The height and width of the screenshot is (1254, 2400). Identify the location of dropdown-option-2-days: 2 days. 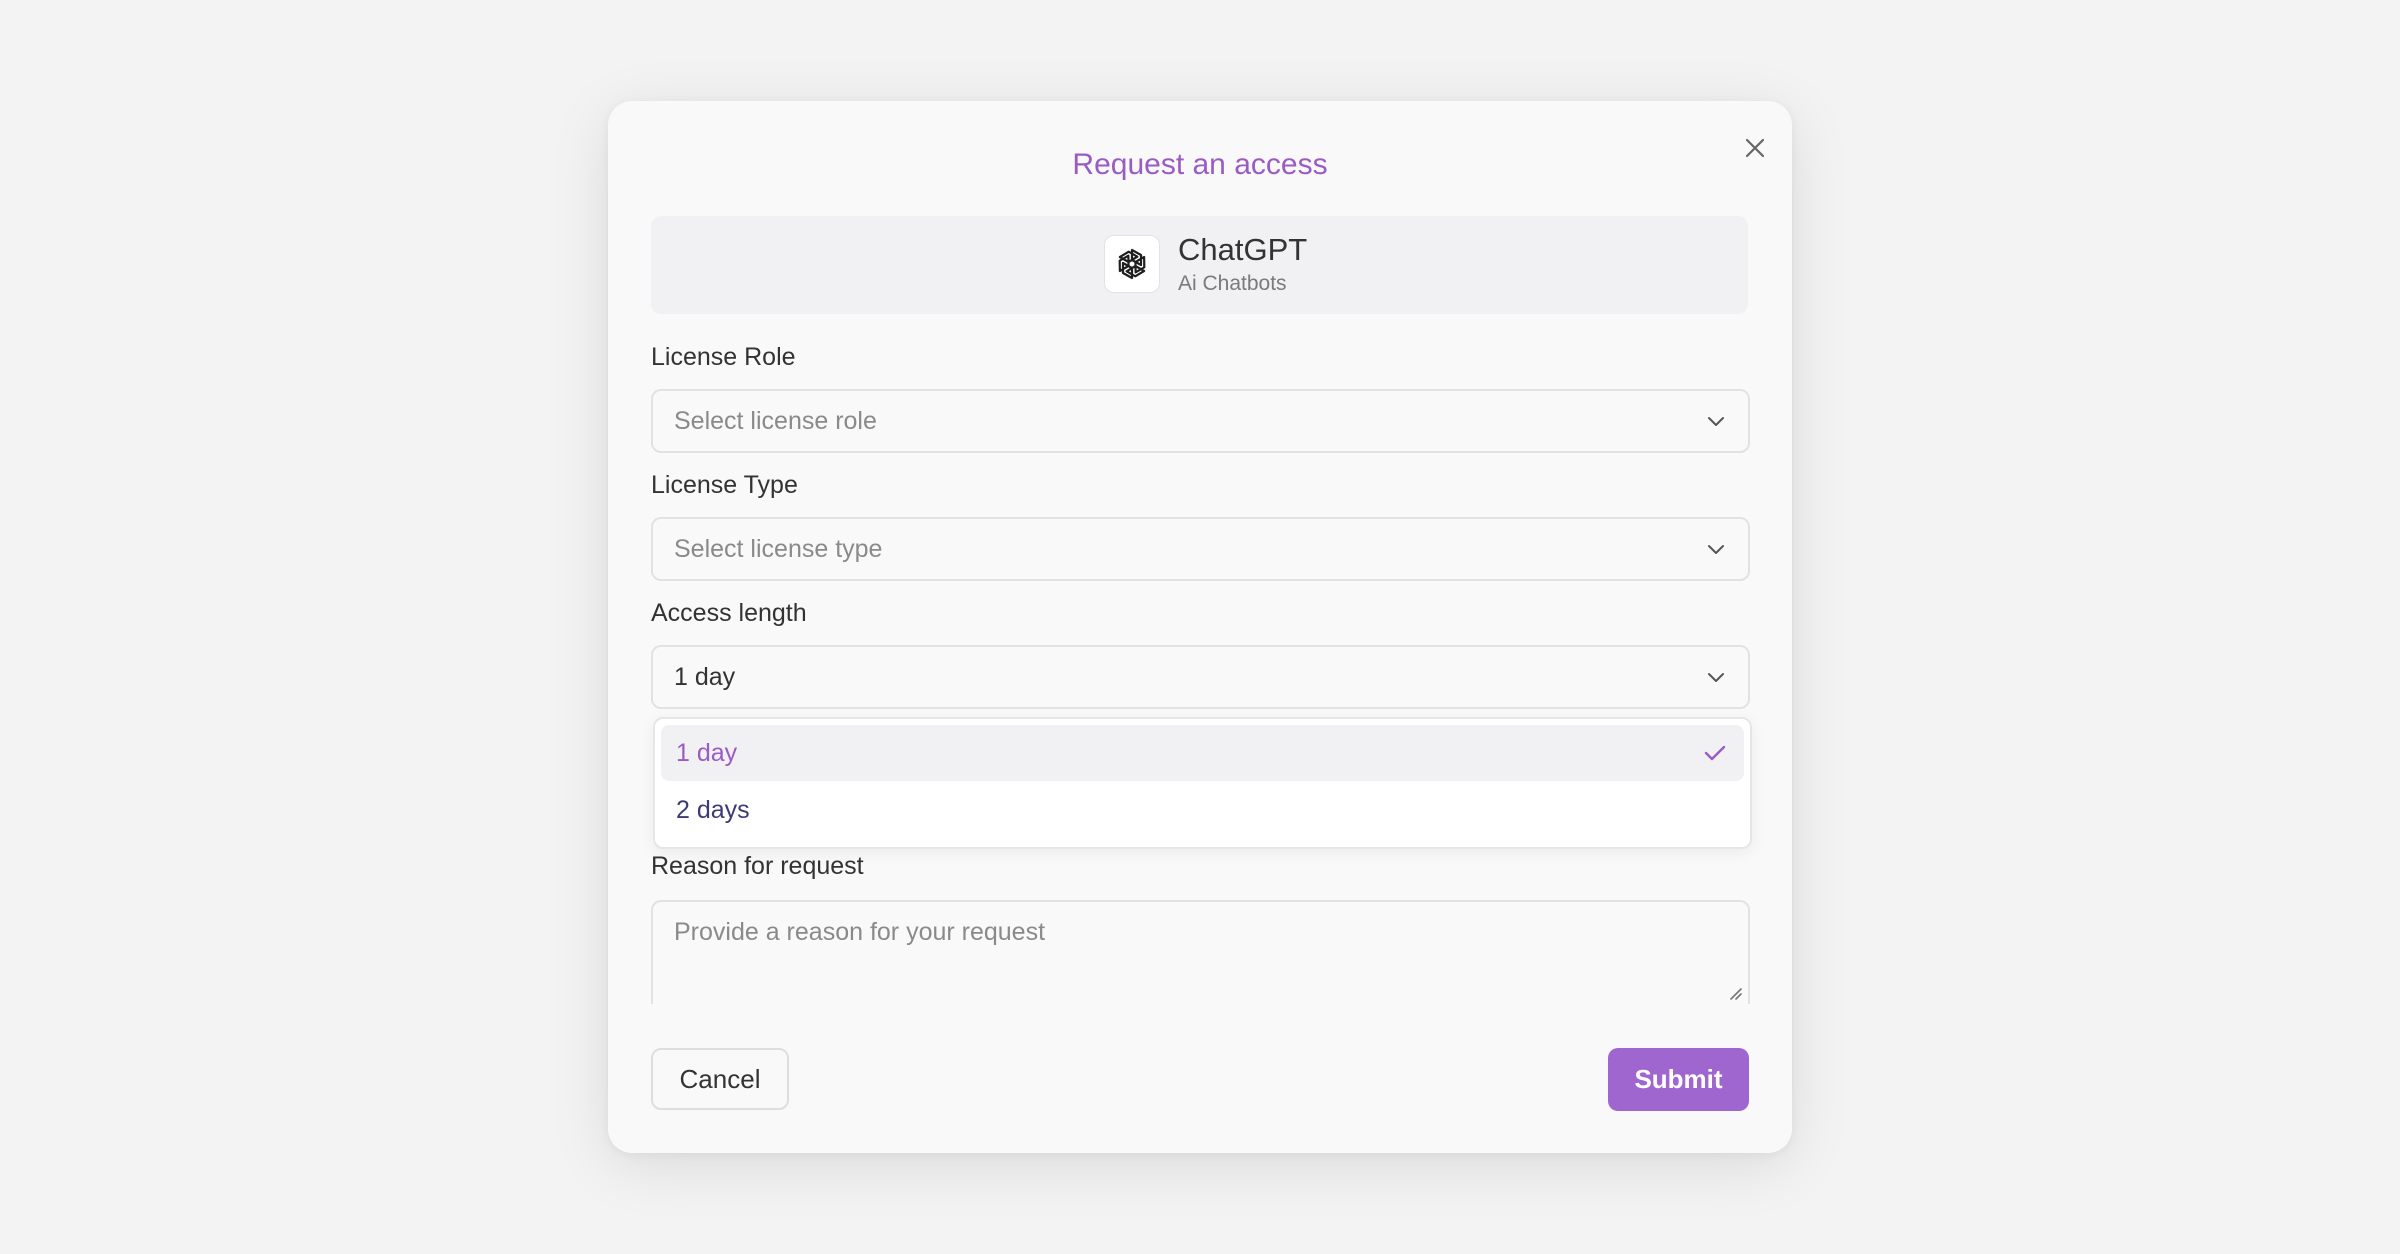
(1202, 810).